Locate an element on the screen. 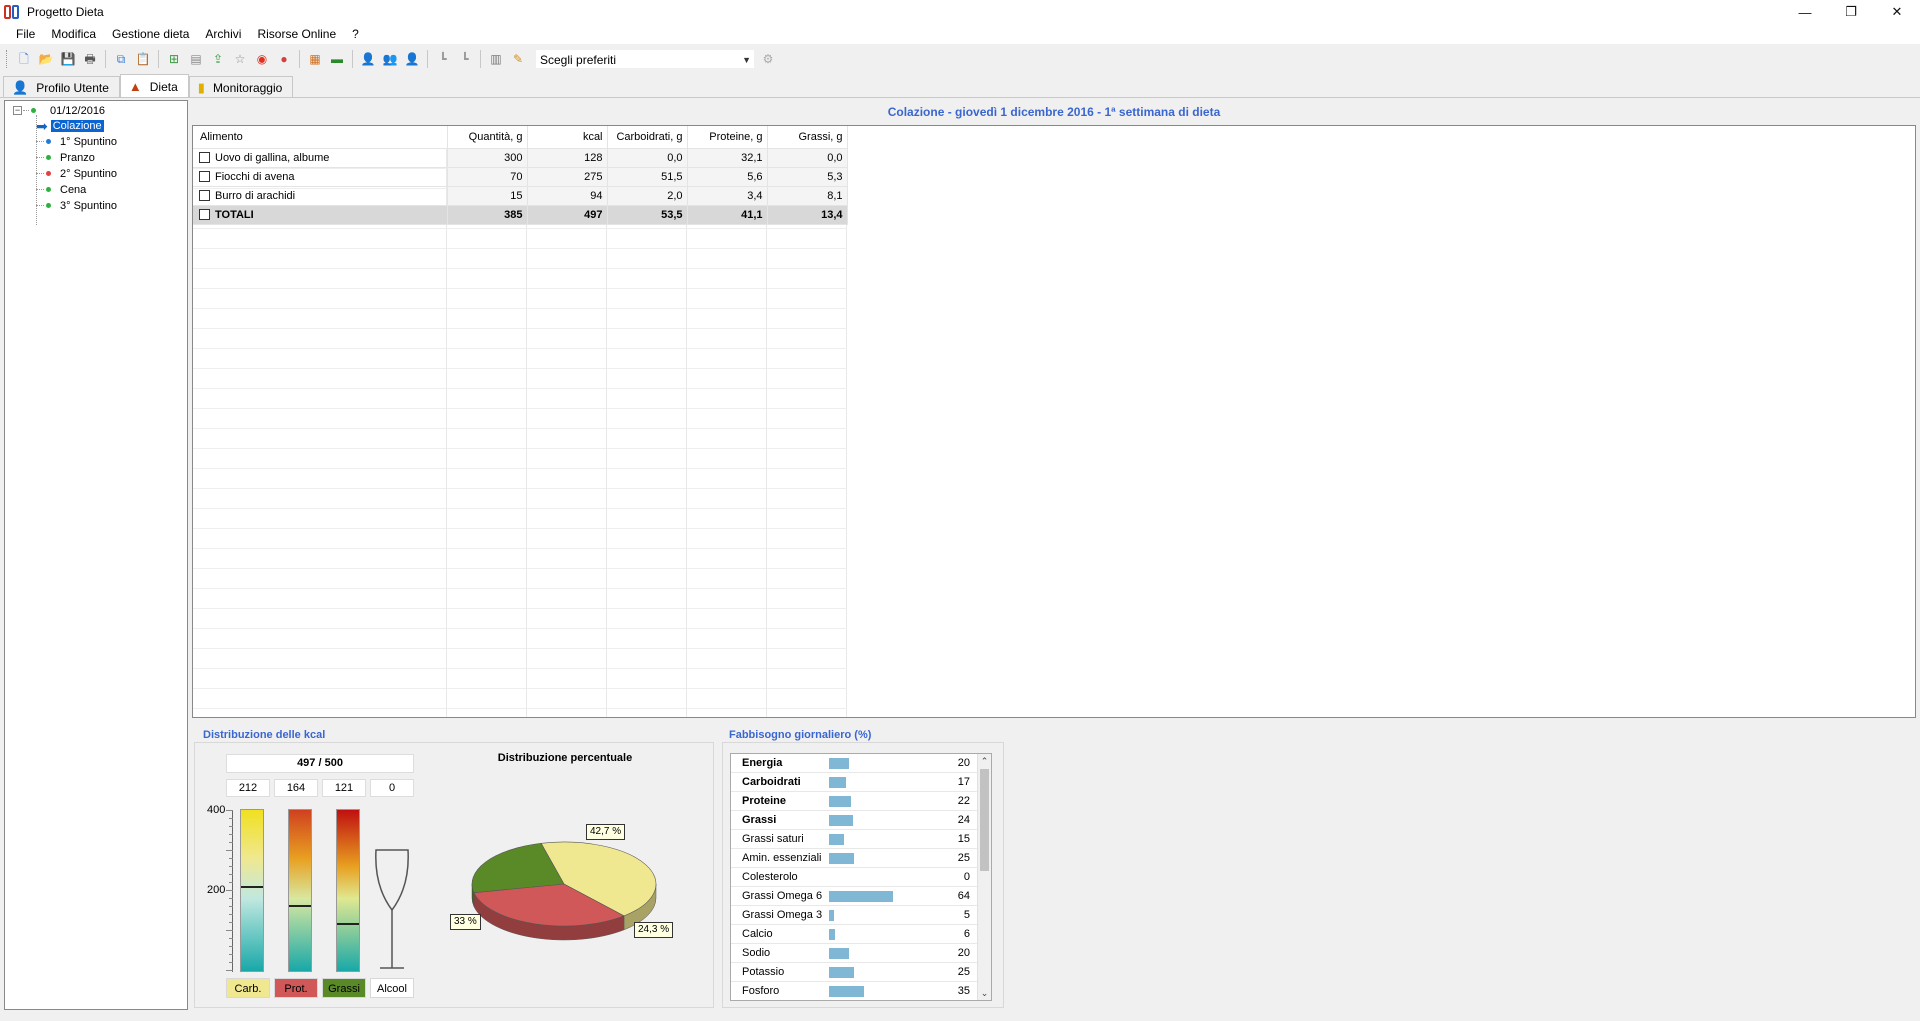  copy-icon: ⧉ is located at coordinates (121, 59).